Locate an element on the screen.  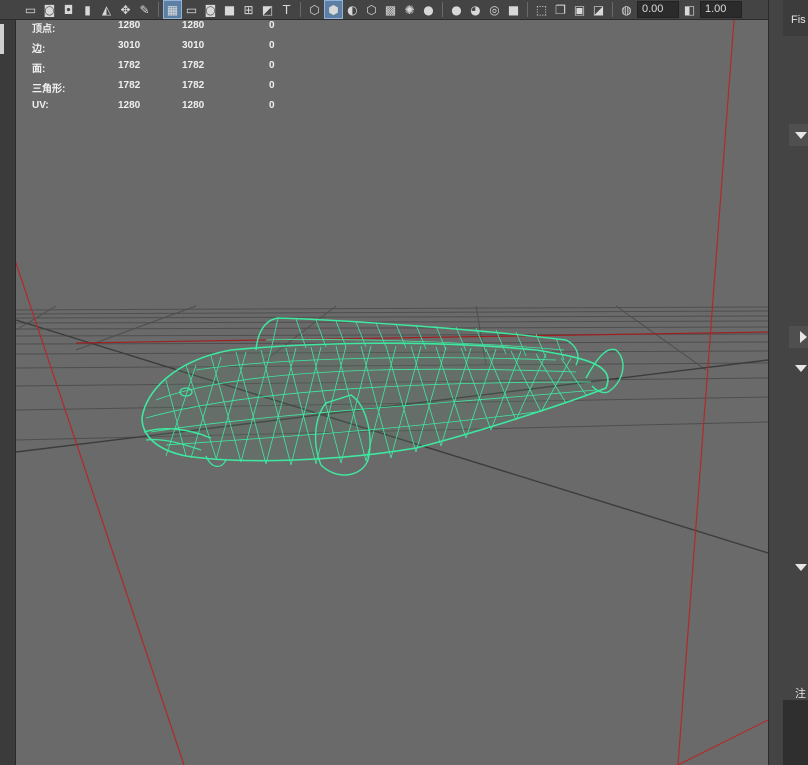
image-plane-icon: ◭ is located at coordinates (106, 9).